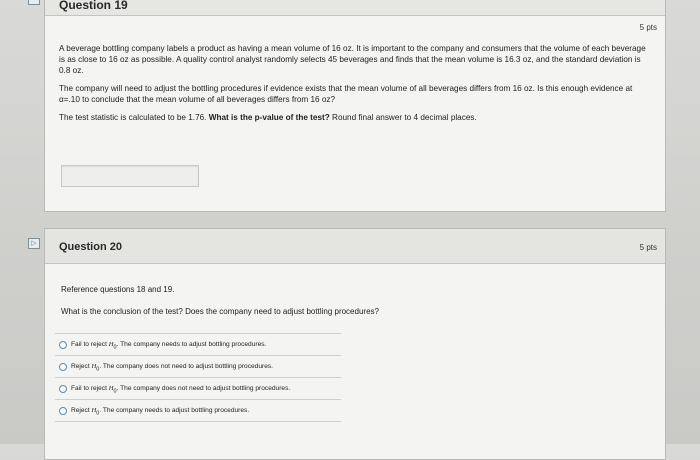 The height and width of the screenshot is (460, 700). I want to click on question-20-header: Question 20 5 pts, so click(355, 246).